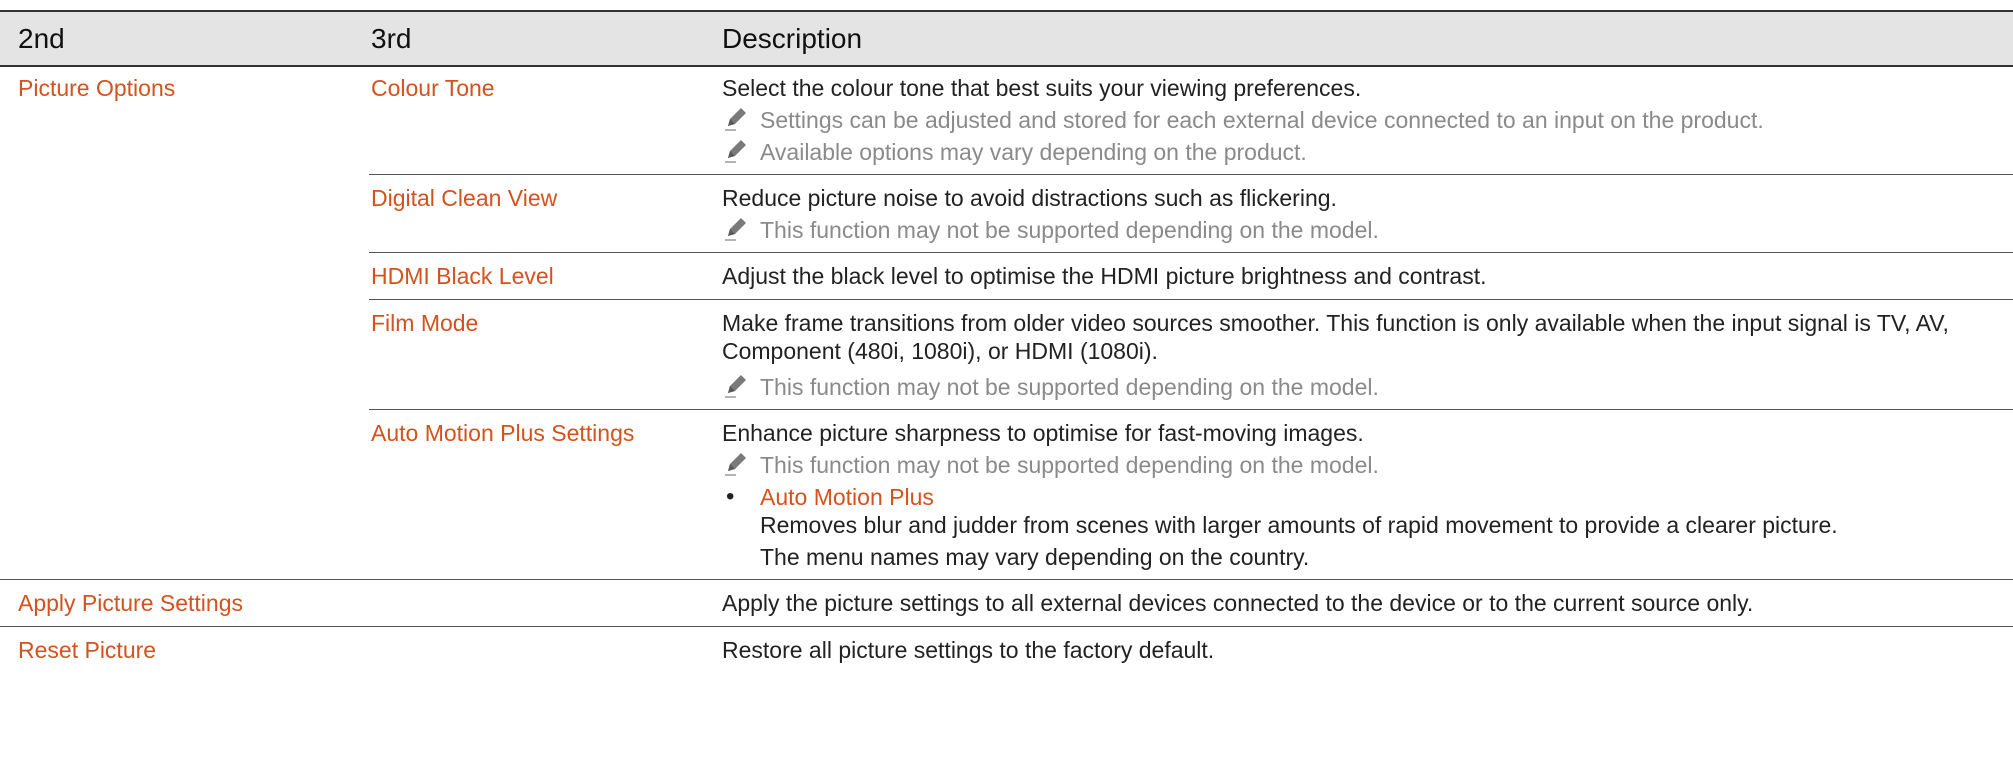 This screenshot has height=773, width=2013. What do you see at coordinates (1299, 497) in the screenshot?
I see `auto-motion-plus-label: Auto Motion Plus` at bounding box center [1299, 497].